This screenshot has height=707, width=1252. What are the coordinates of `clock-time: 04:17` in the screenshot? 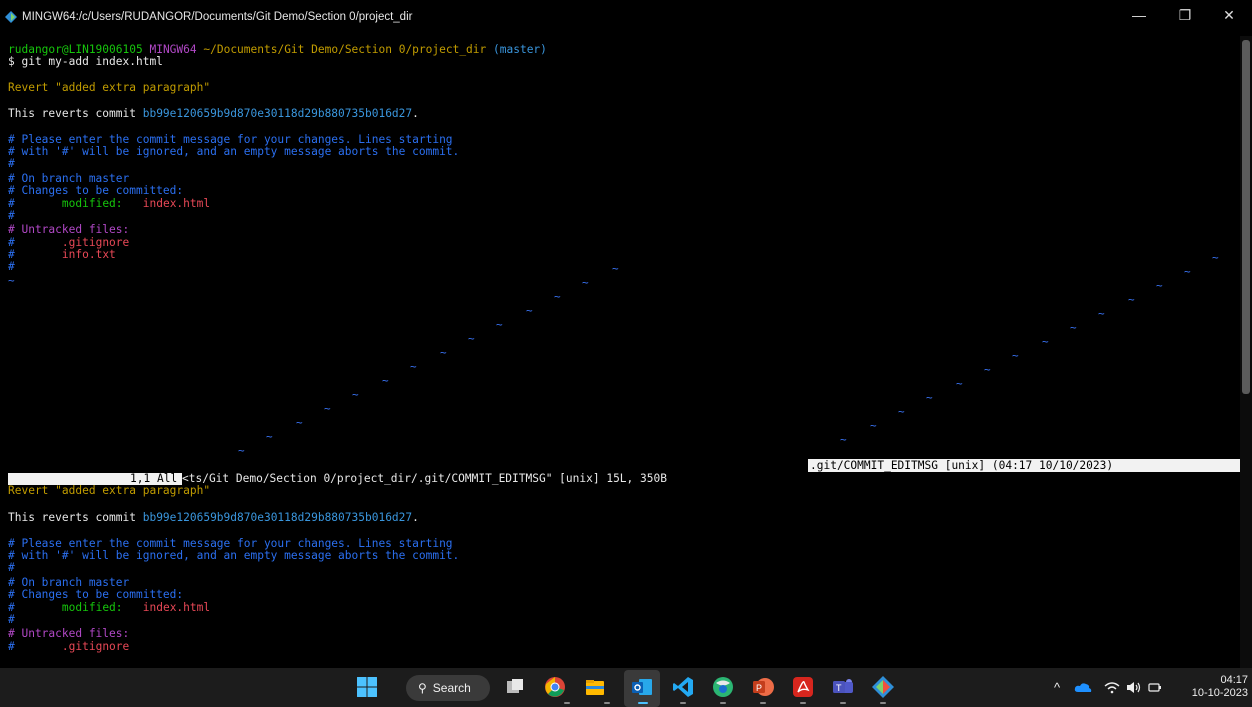 It's located at (1234, 680).